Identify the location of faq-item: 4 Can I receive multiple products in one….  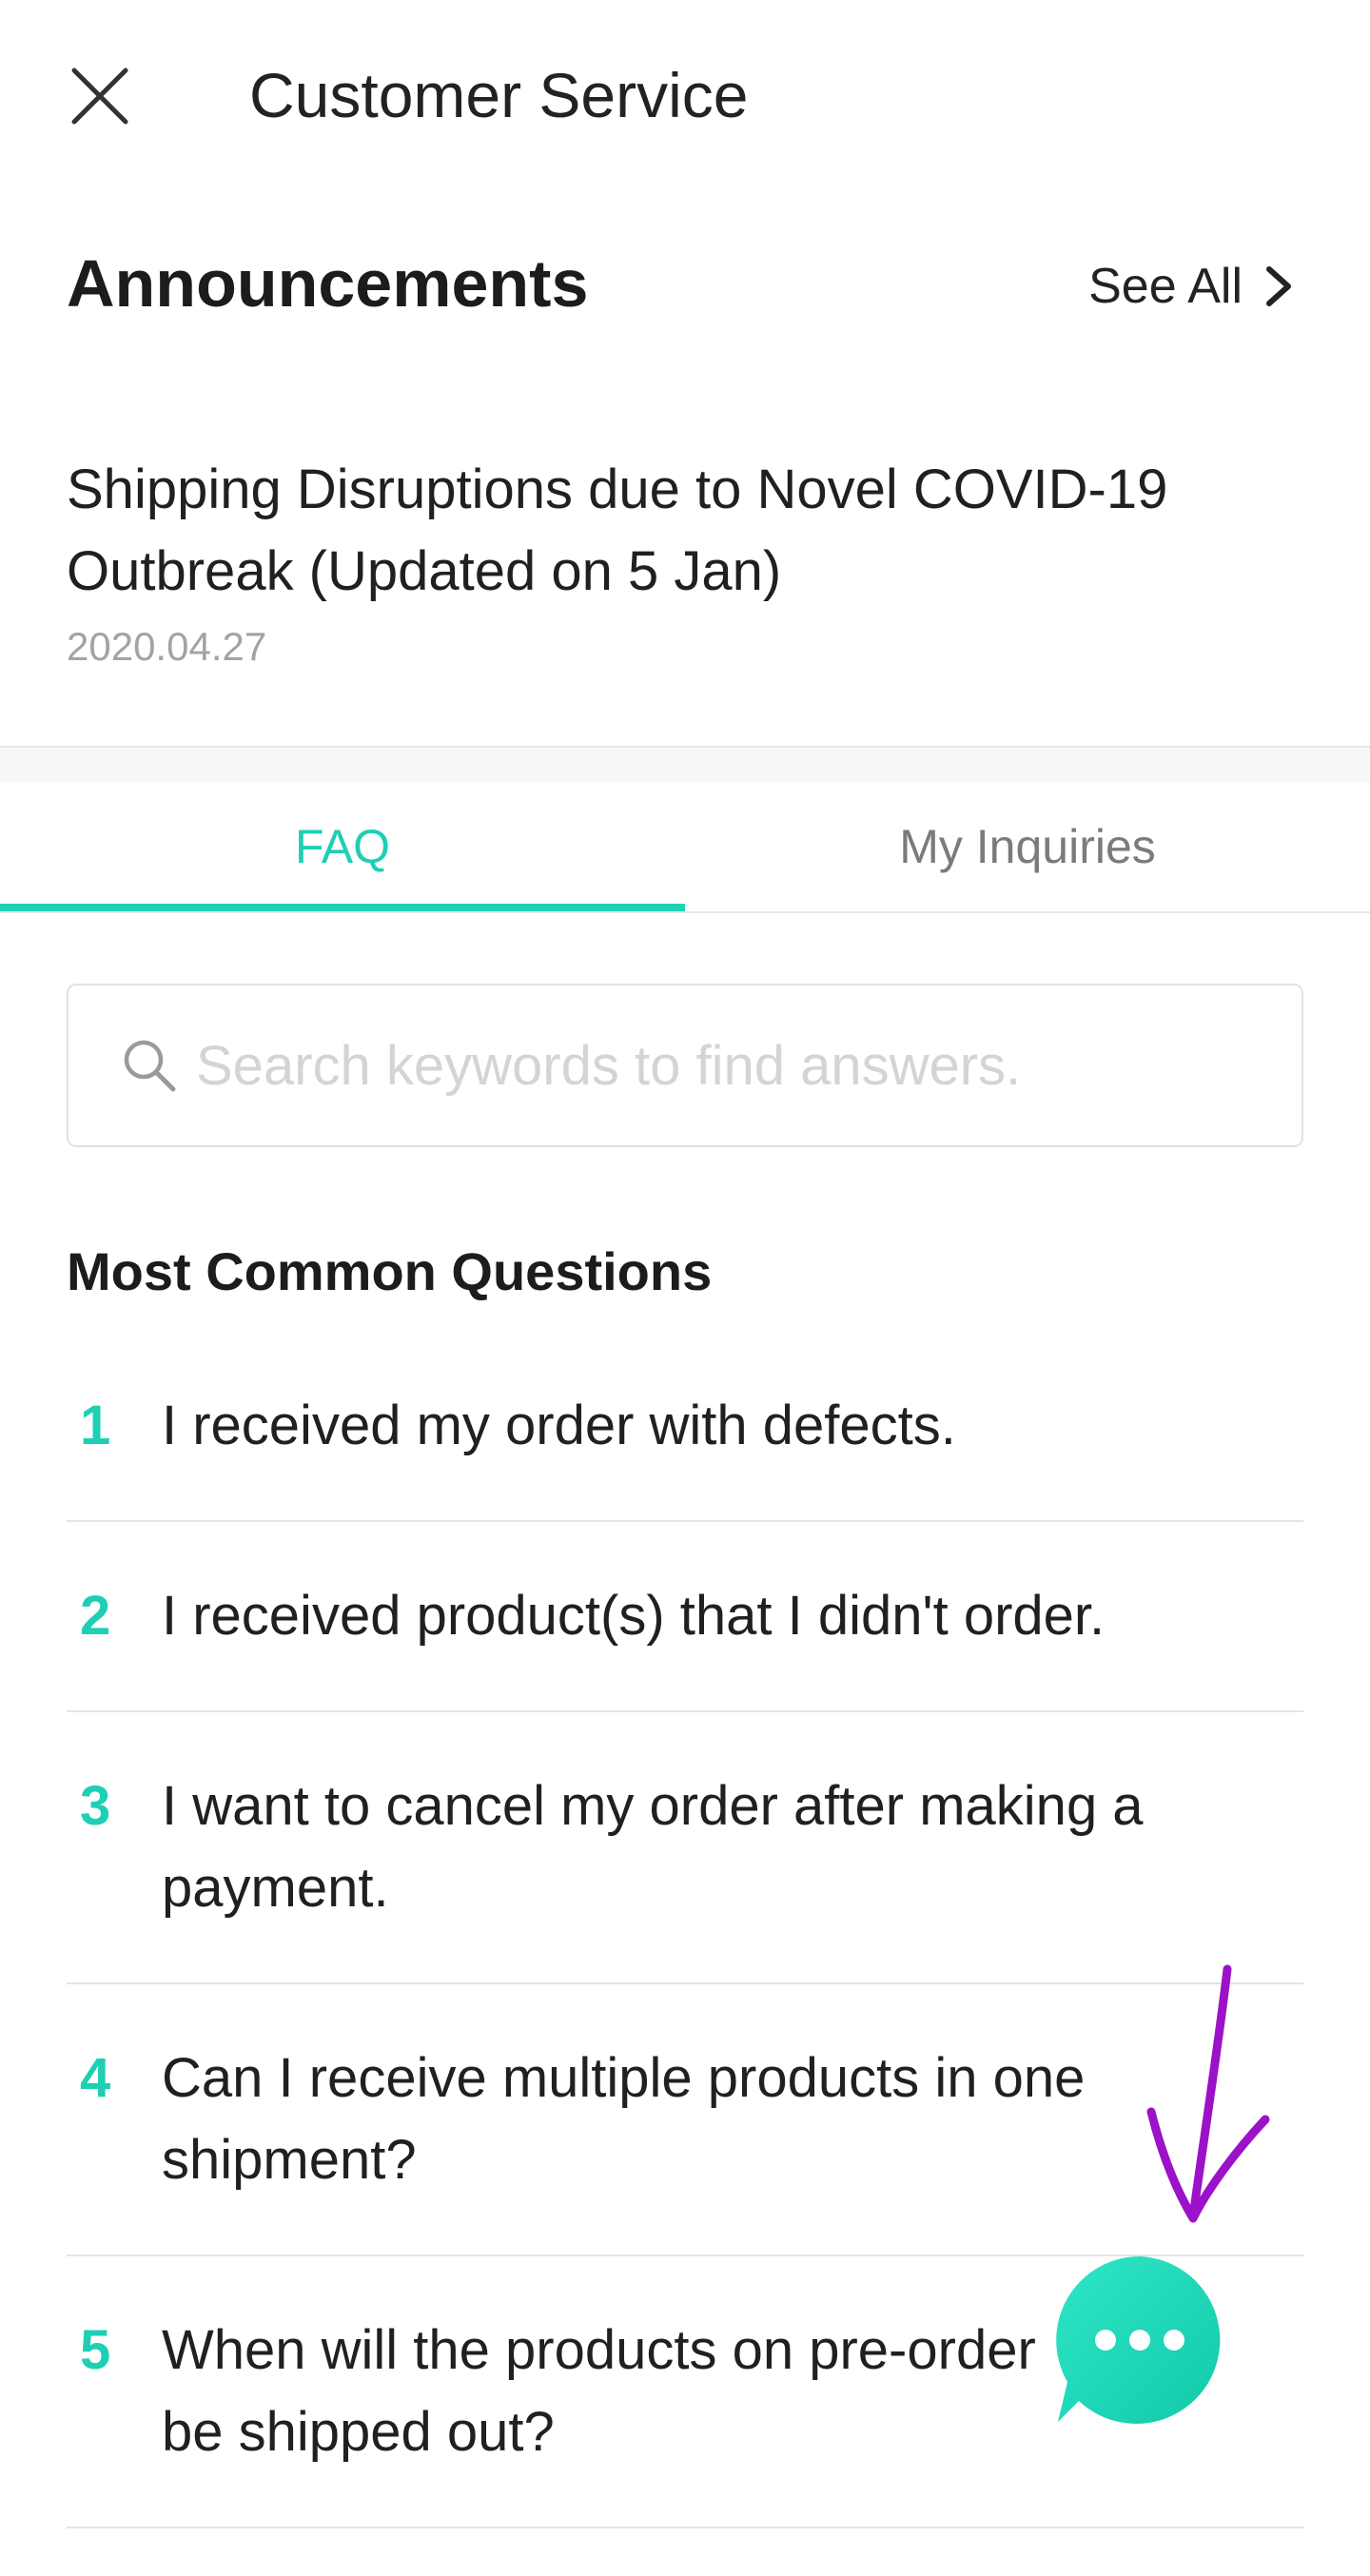
(685, 2120).